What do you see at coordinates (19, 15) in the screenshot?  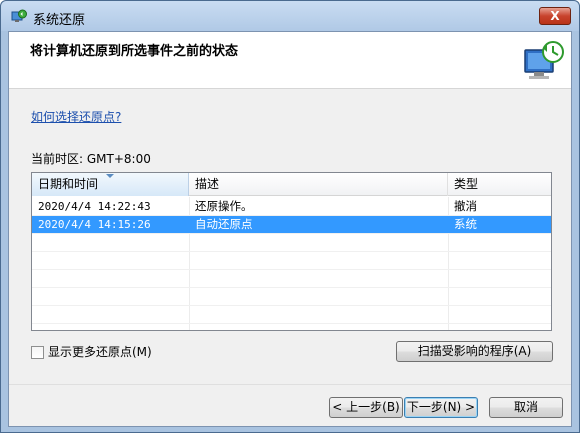 I see `system-restore-icon` at bounding box center [19, 15].